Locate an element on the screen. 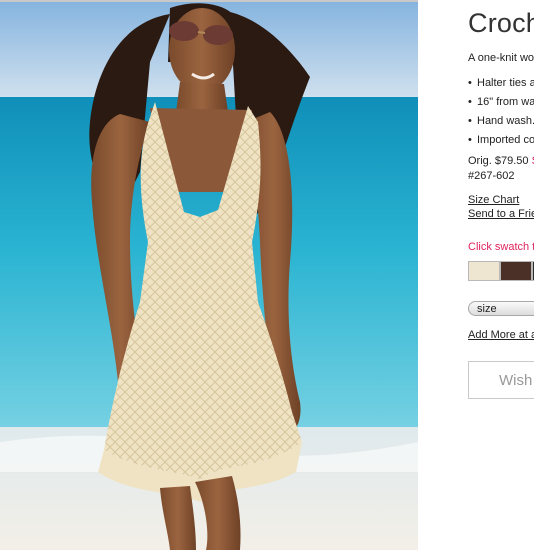  swatch-prompt: Click swatch t is located at coordinates (501, 247).